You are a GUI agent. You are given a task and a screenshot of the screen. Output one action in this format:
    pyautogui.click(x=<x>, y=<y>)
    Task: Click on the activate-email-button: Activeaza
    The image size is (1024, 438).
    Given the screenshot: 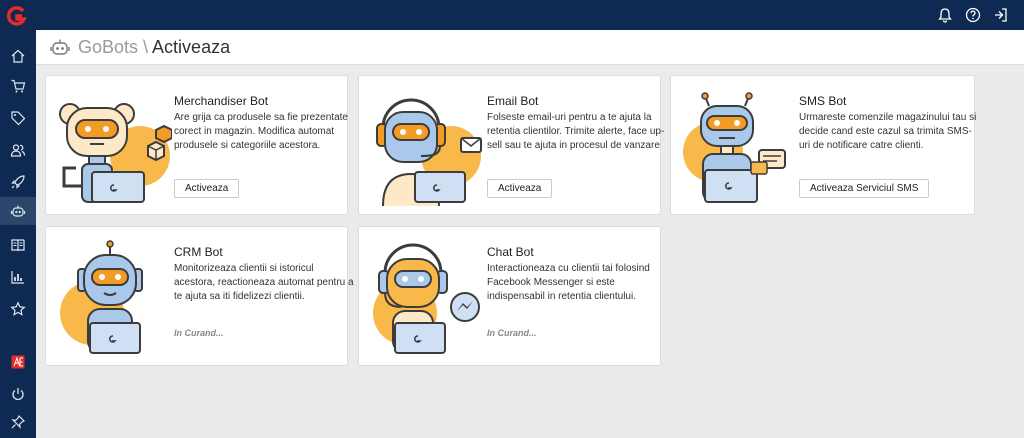 What is the action you would take?
    pyautogui.click(x=520, y=188)
    